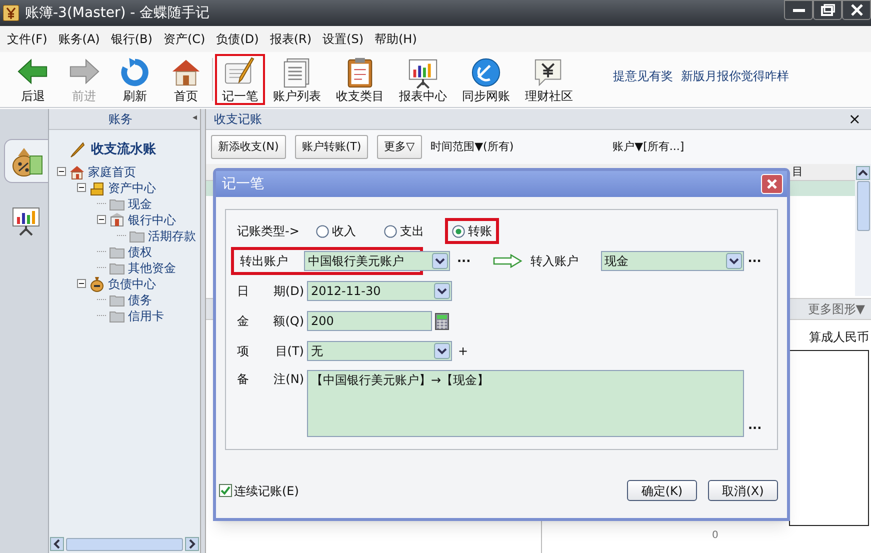 The width and height of the screenshot is (871, 553). Describe the element at coordinates (643, 75) in the screenshot. I see `toolbar-link: 提意见有奖` at that location.